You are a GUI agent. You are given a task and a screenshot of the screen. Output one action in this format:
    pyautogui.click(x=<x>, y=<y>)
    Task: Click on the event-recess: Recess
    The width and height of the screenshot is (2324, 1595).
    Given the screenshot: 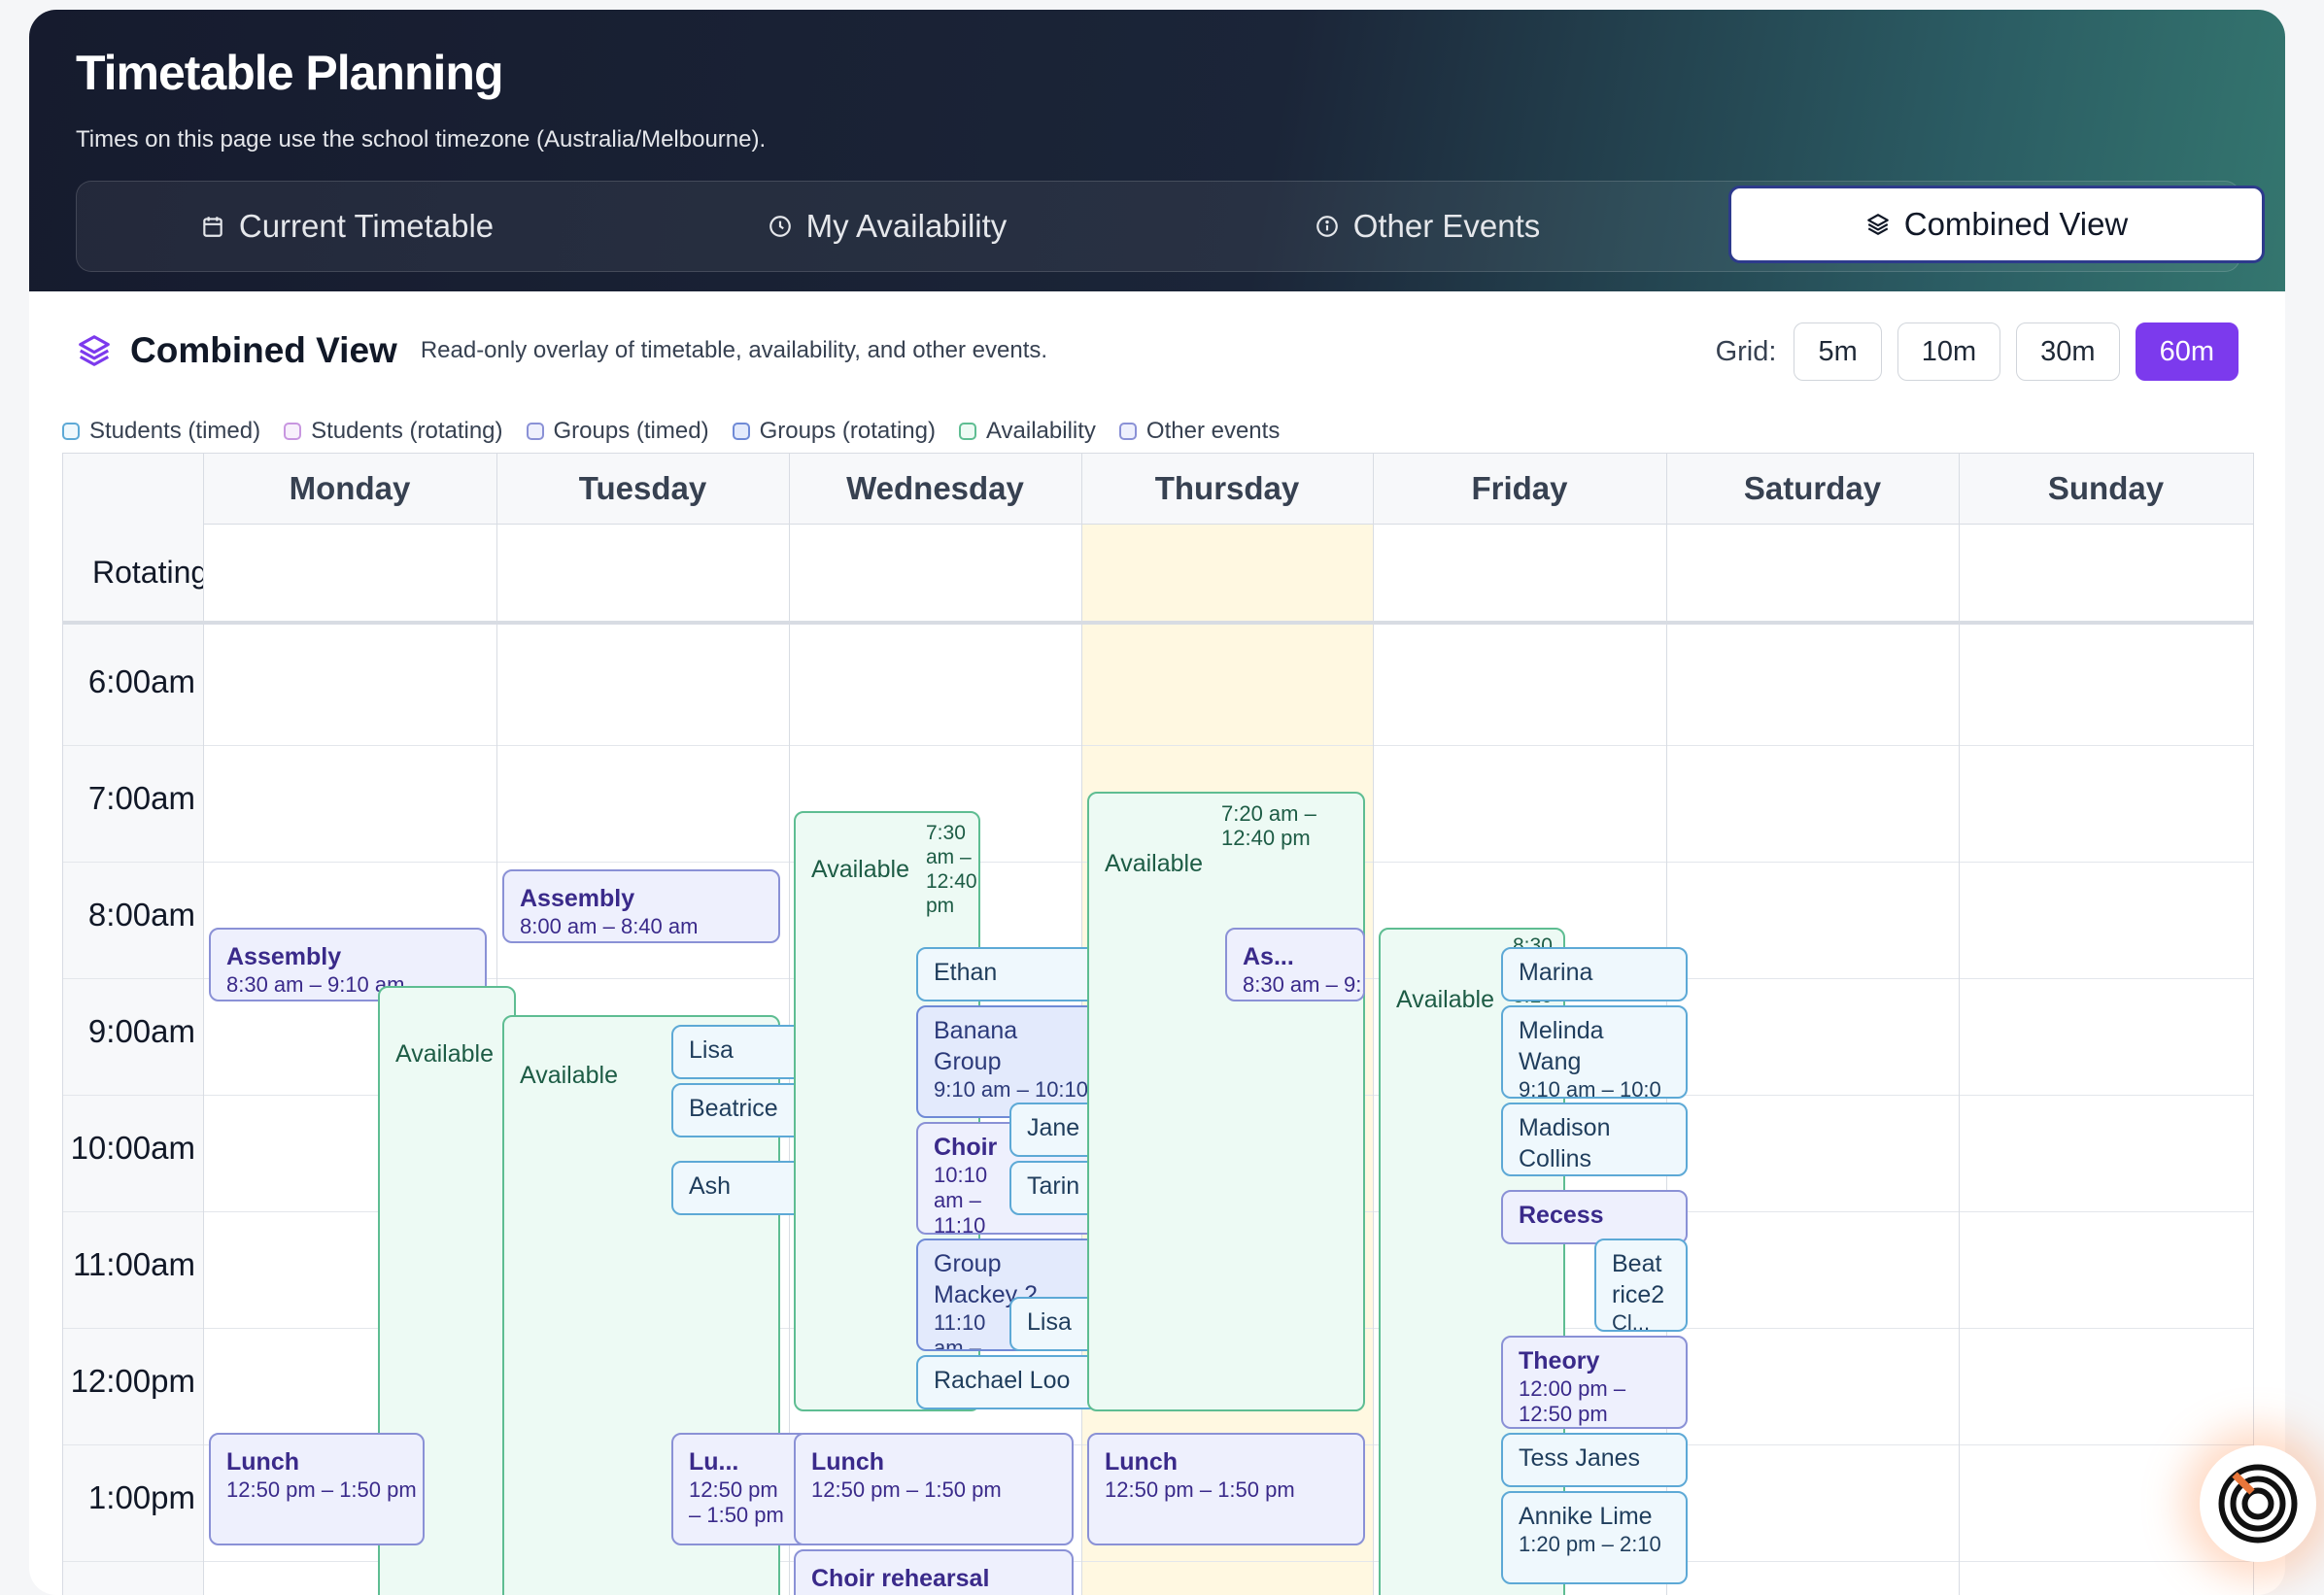 What is the action you would take?
    pyautogui.click(x=1595, y=1217)
    